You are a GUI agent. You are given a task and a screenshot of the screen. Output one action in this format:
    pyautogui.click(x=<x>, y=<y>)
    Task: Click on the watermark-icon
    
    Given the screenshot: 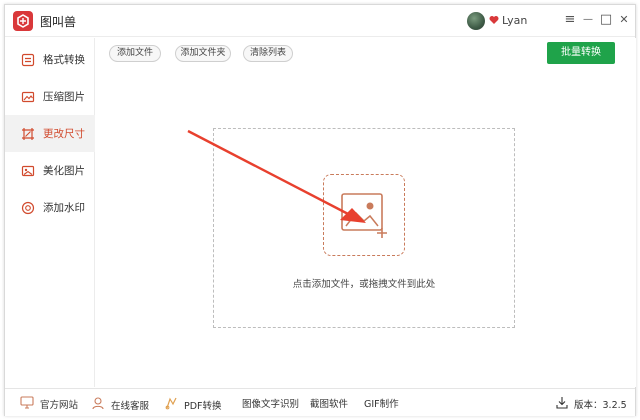 What is the action you would take?
    pyautogui.click(x=28, y=208)
    